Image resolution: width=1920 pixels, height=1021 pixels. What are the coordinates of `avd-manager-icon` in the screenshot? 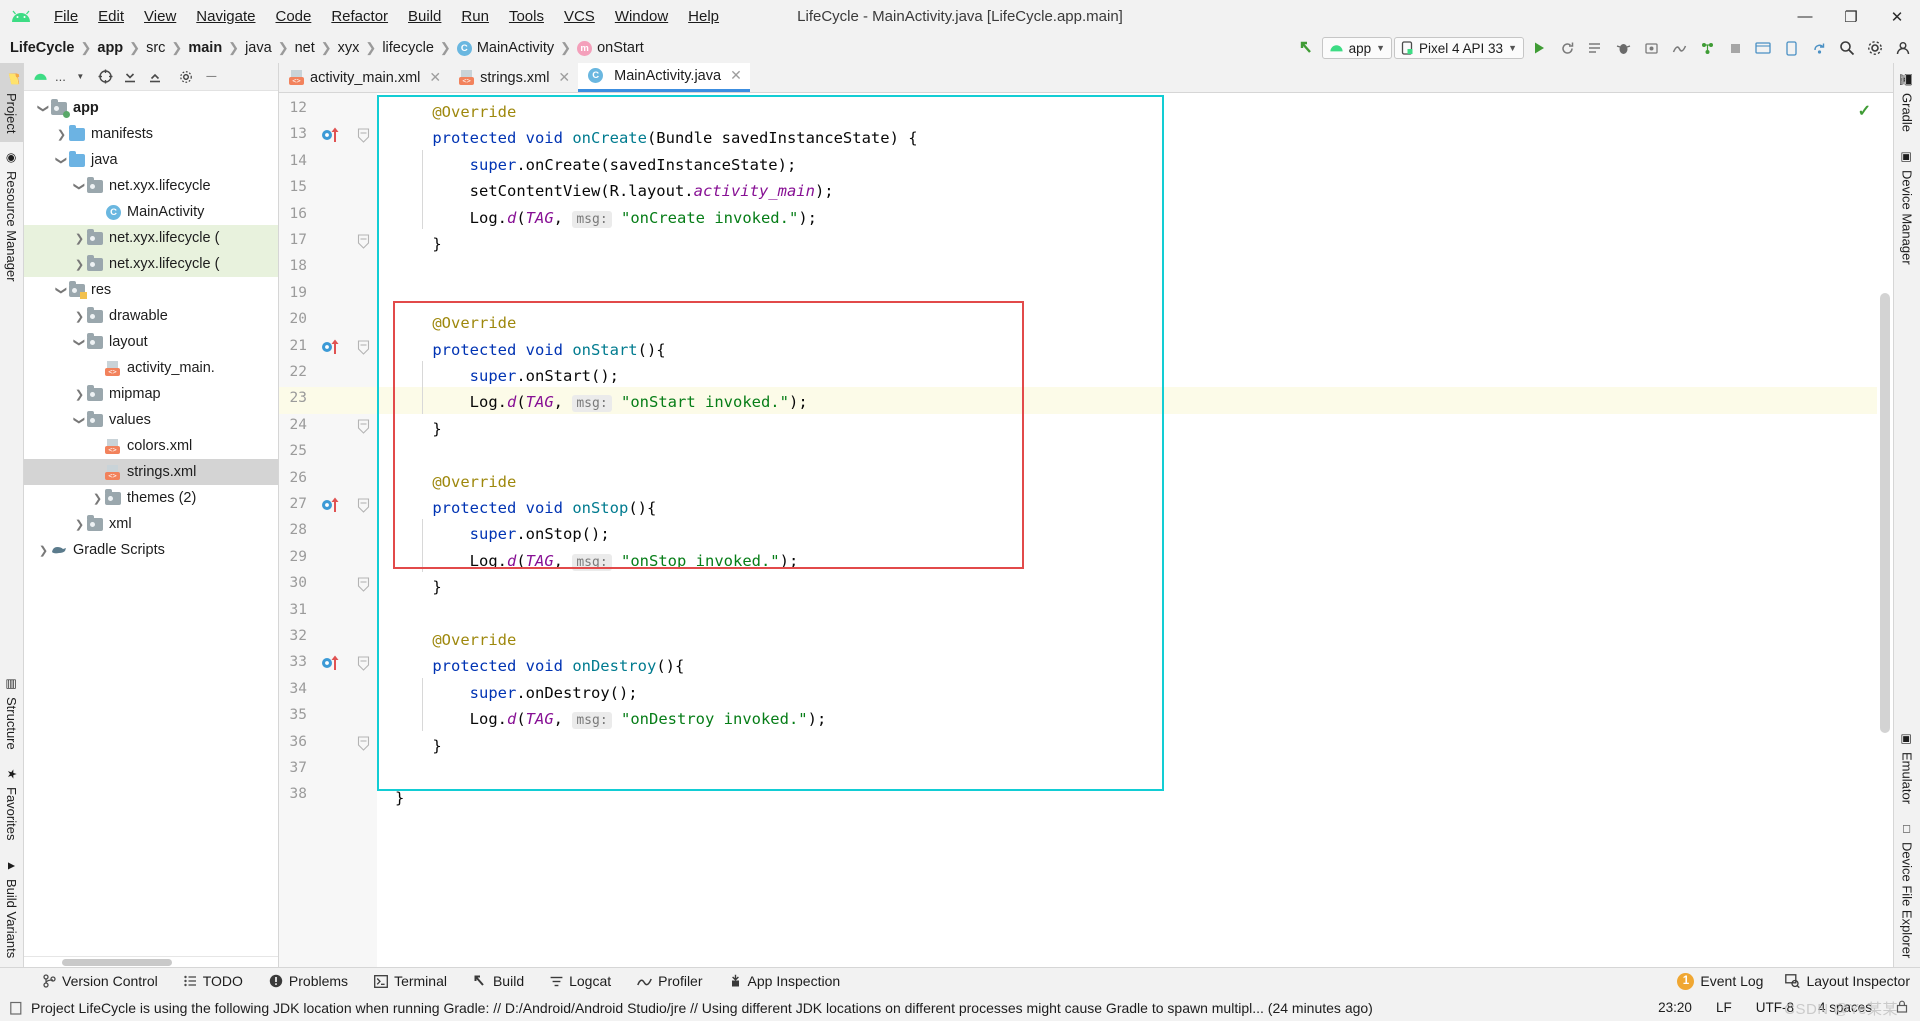 It's located at (1791, 48).